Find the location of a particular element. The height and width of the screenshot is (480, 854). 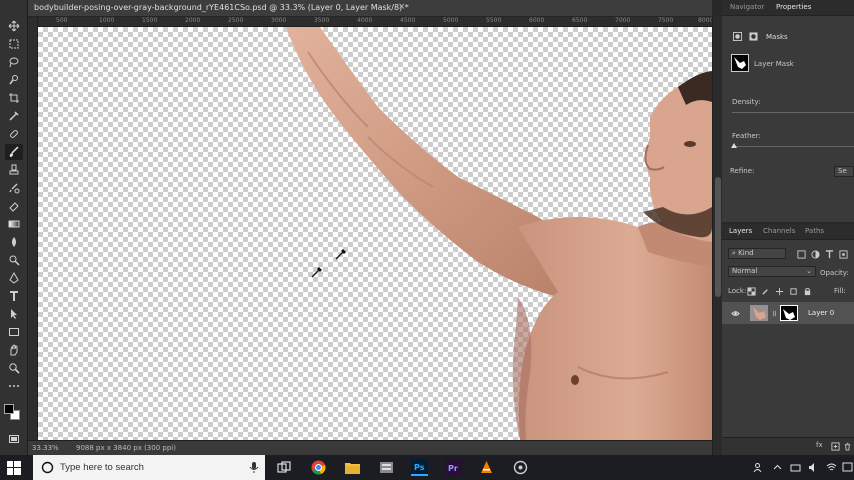

vector-mask-icon is located at coordinates (753, 36).